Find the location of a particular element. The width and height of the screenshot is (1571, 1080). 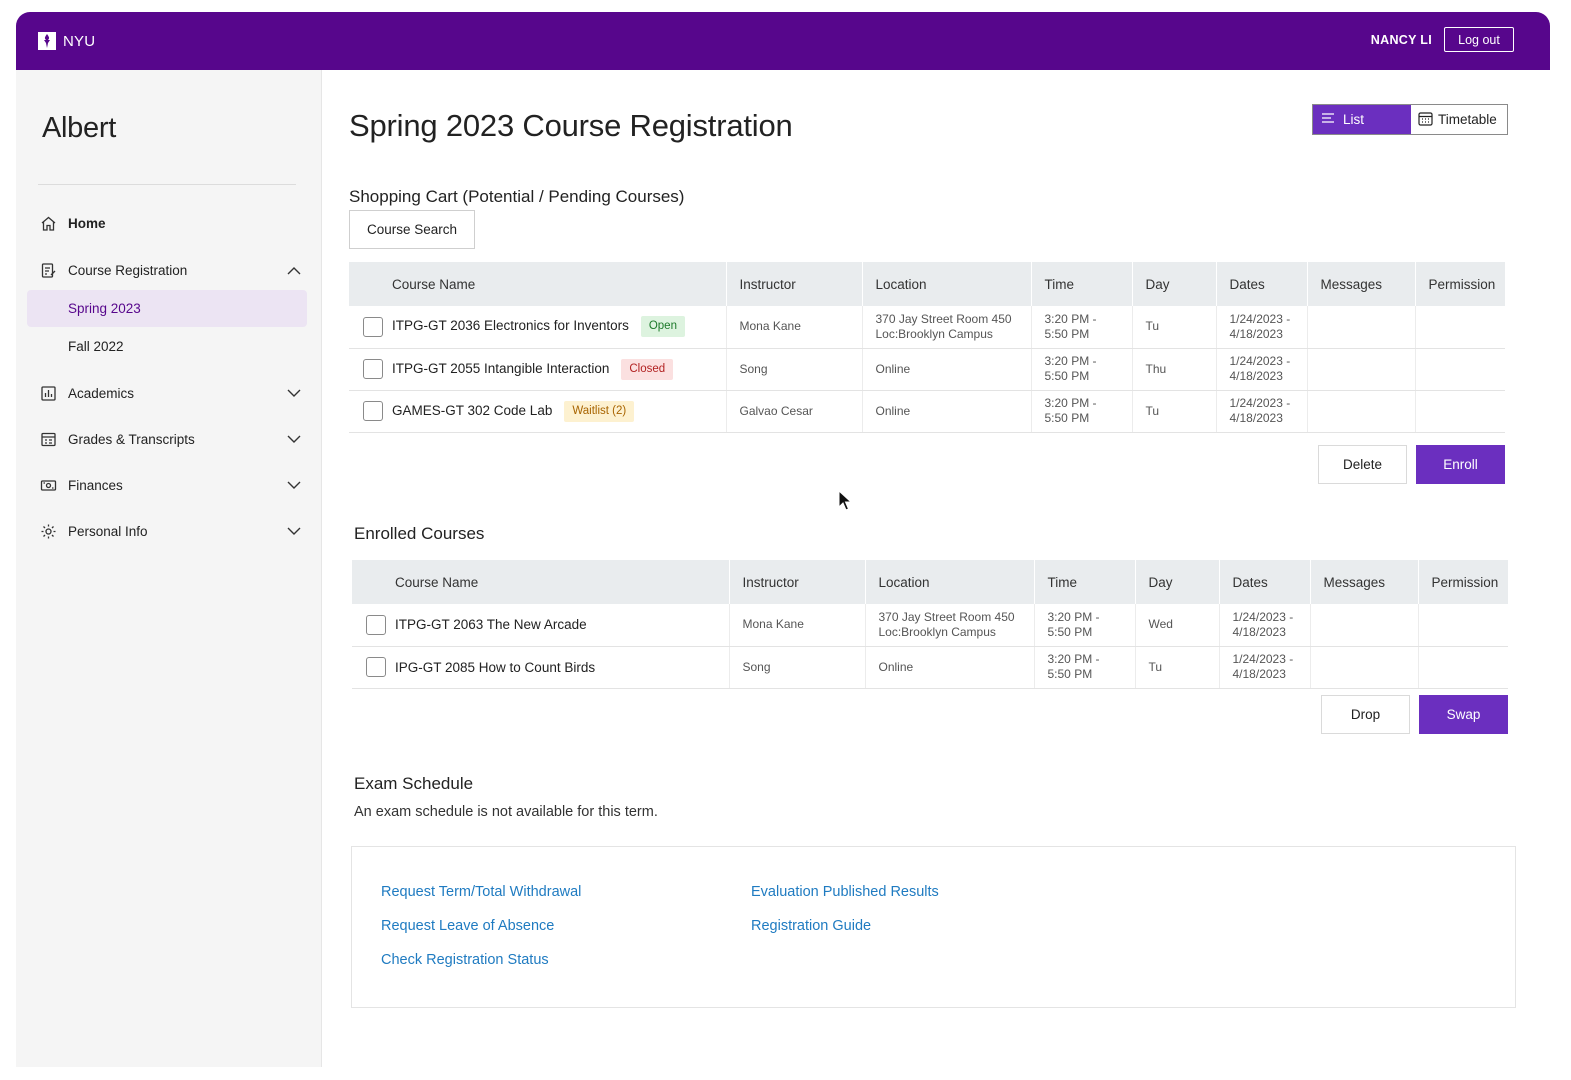

sidebar-item-course-registration: Course Registration is located at coordinates (170, 270).